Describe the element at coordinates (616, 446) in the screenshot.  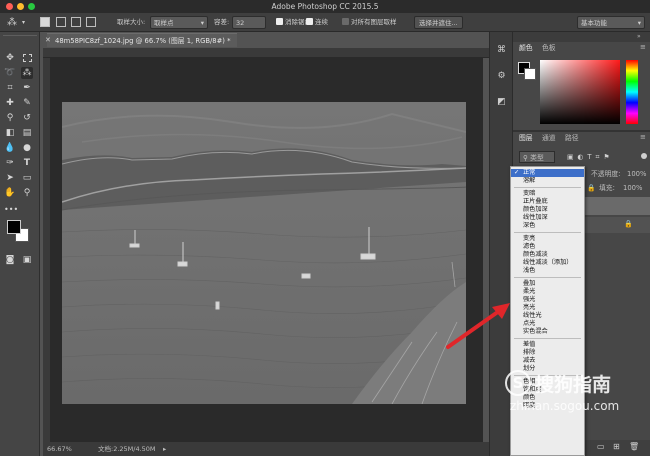
I see `new-layer-icon: ⊞` at that location.